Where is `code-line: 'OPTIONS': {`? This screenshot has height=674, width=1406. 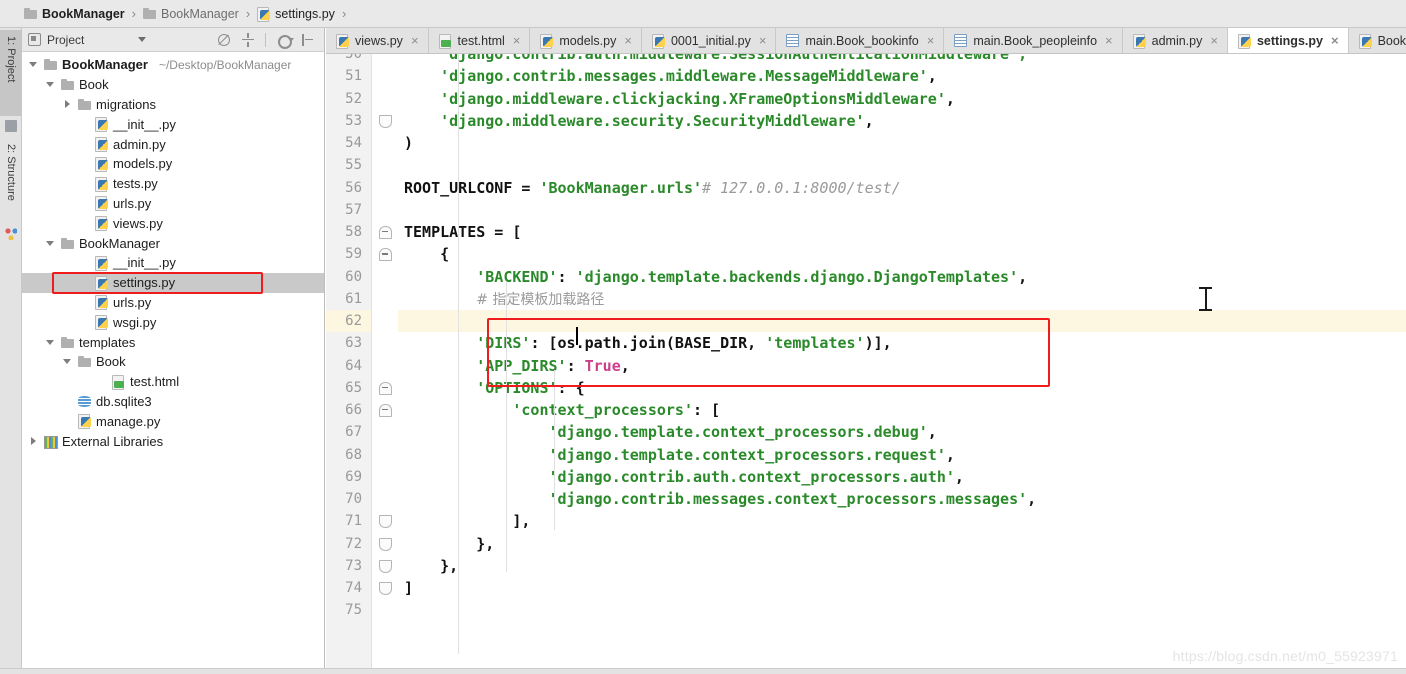 code-line: 'OPTIONS': { is located at coordinates (902, 388).